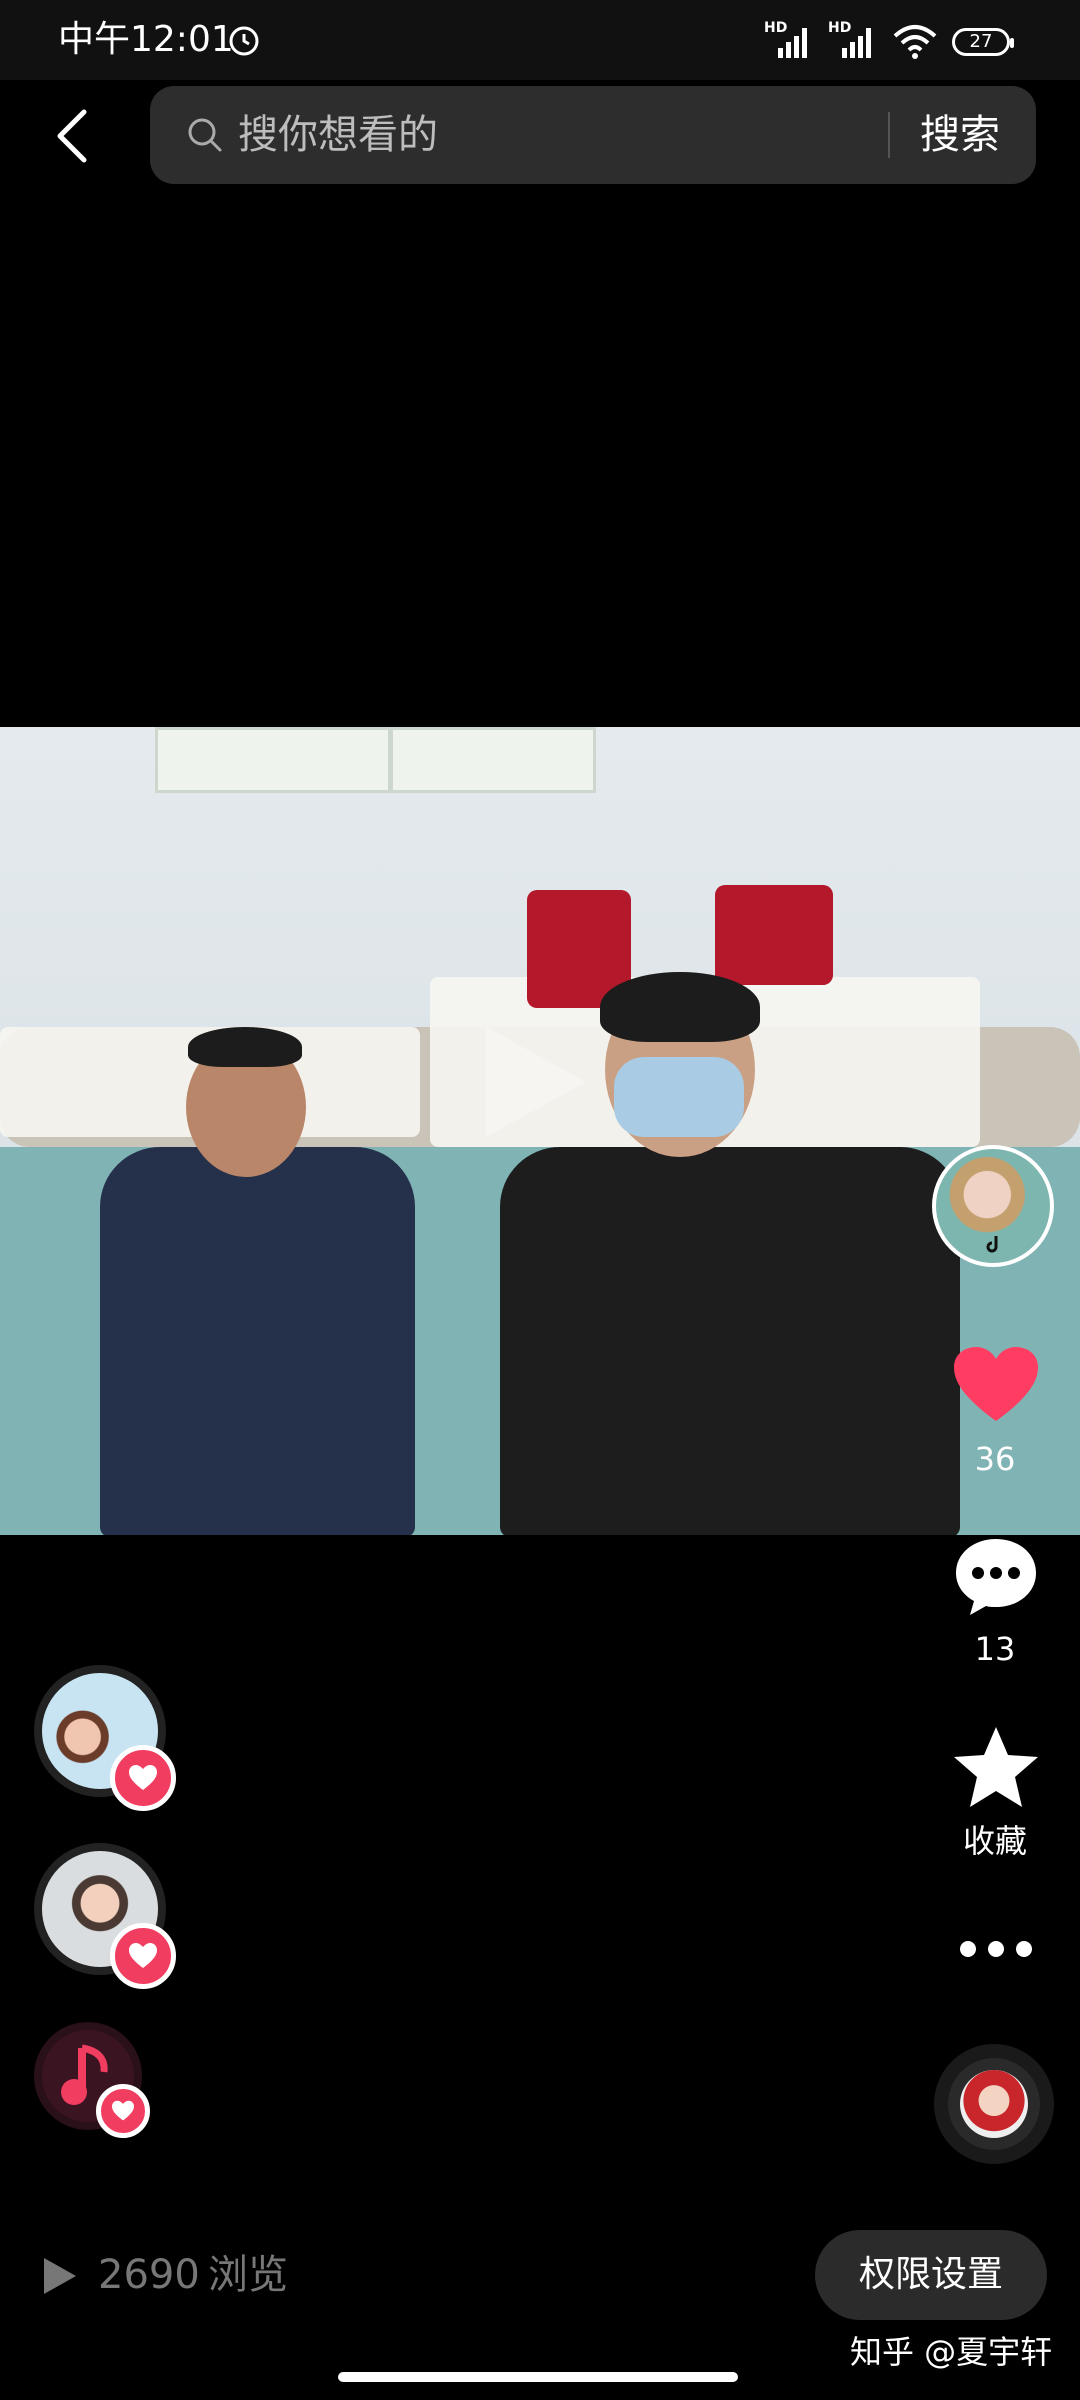 The height and width of the screenshot is (2400, 1080). Describe the element at coordinates (993, 1206) in the screenshot. I see `author-avatar` at that location.